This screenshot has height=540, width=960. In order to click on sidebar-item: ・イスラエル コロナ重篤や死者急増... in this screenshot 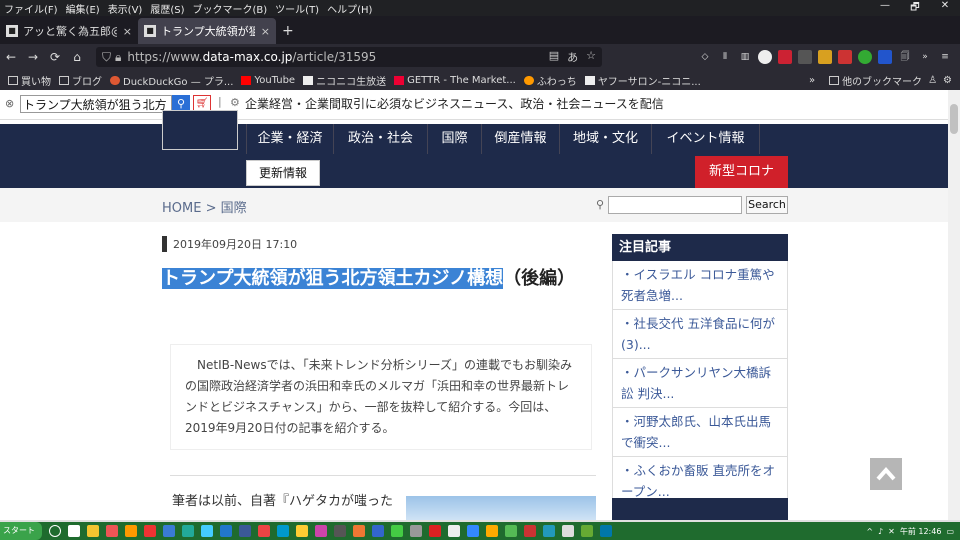, I will do `click(700, 285)`.